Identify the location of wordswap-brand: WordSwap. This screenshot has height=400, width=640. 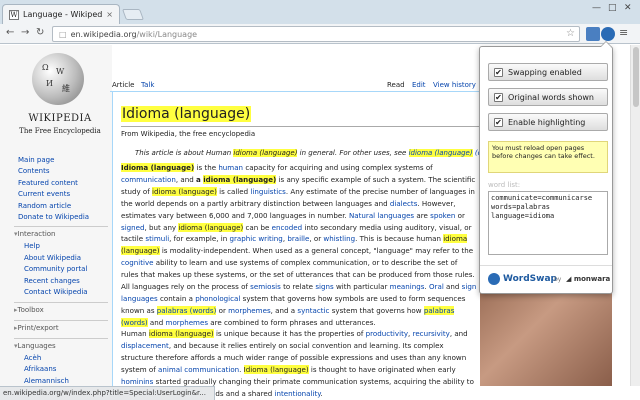
(522, 279).